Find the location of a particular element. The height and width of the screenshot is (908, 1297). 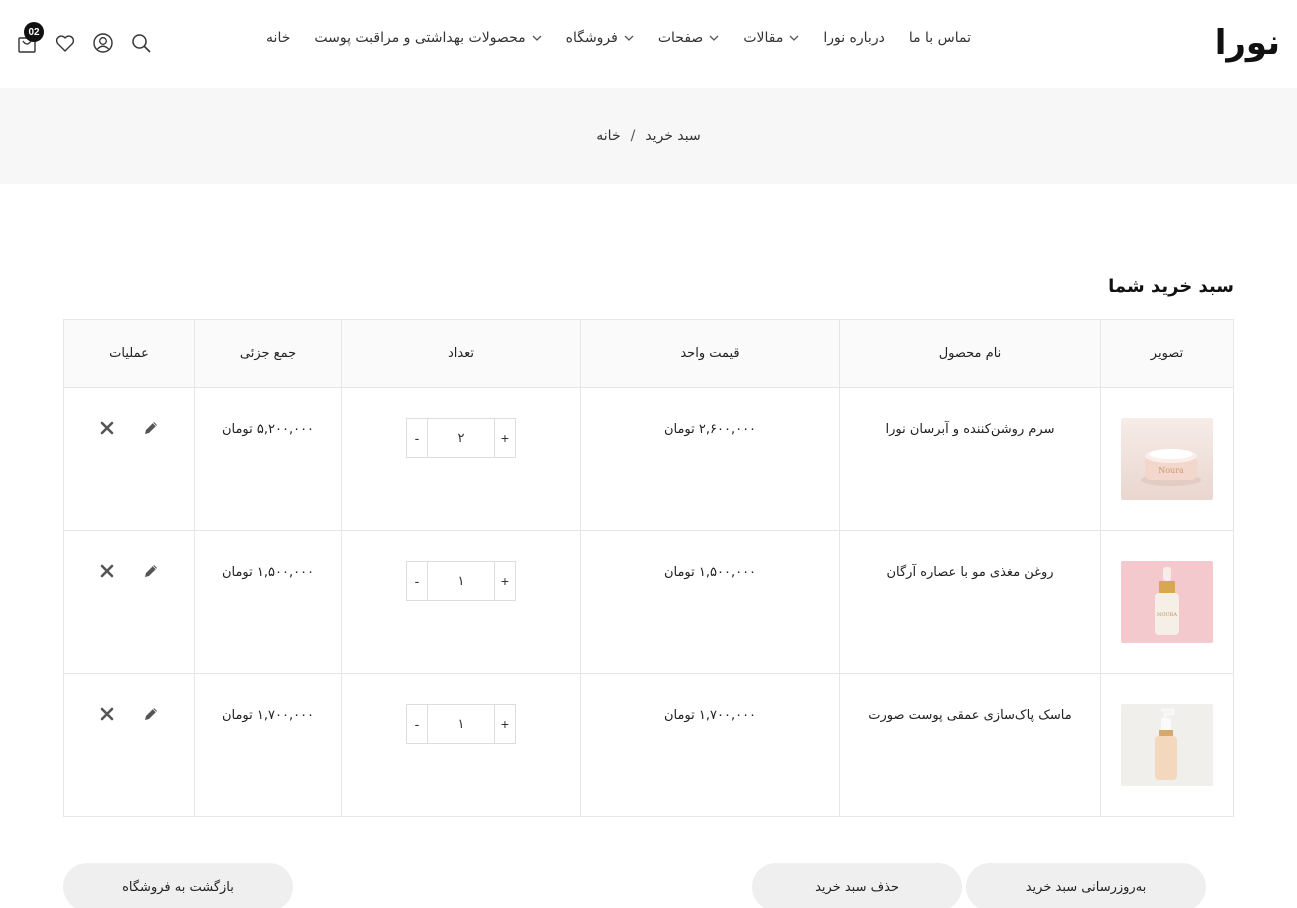

nav-item-skincare: محصولات بهداشتی و مراقبت پوست is located at coordinates (428, 38).